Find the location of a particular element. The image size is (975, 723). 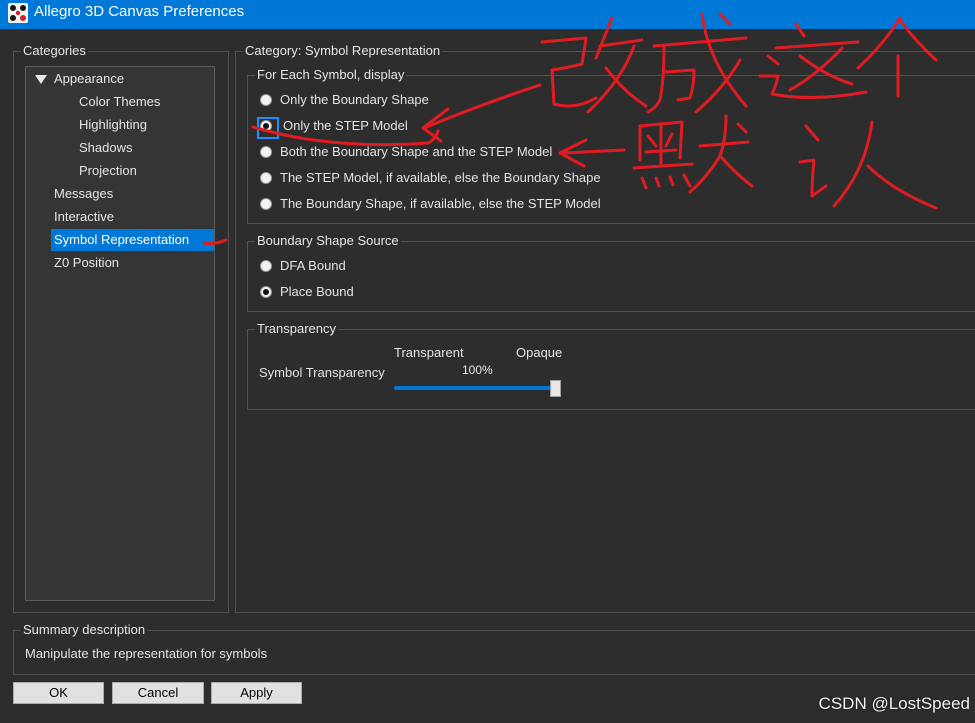

slider-value-label: 100% is located at coordinates (477, 370).